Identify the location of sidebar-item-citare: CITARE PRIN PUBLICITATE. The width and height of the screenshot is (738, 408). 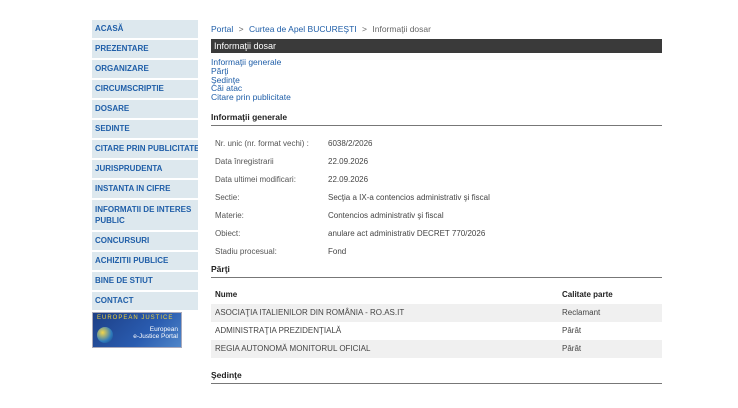
(145, 149).